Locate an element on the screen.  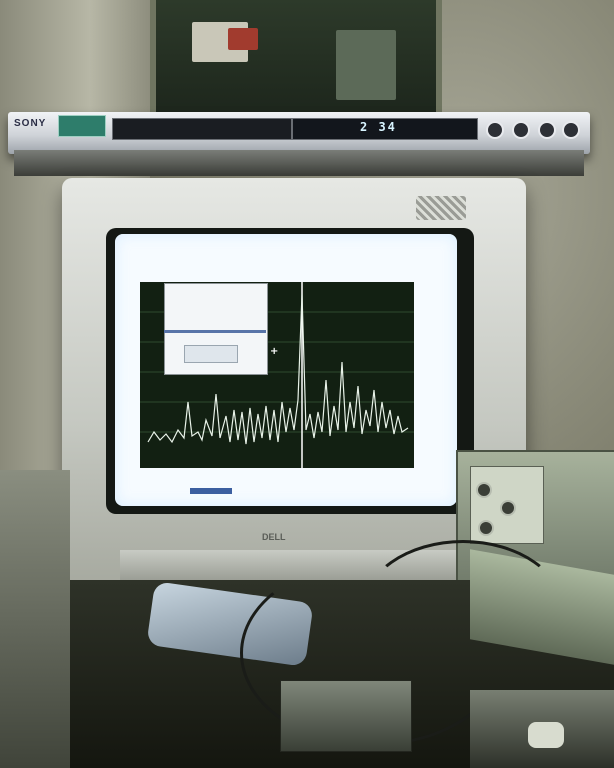
component is located at coordinates (546, 735).